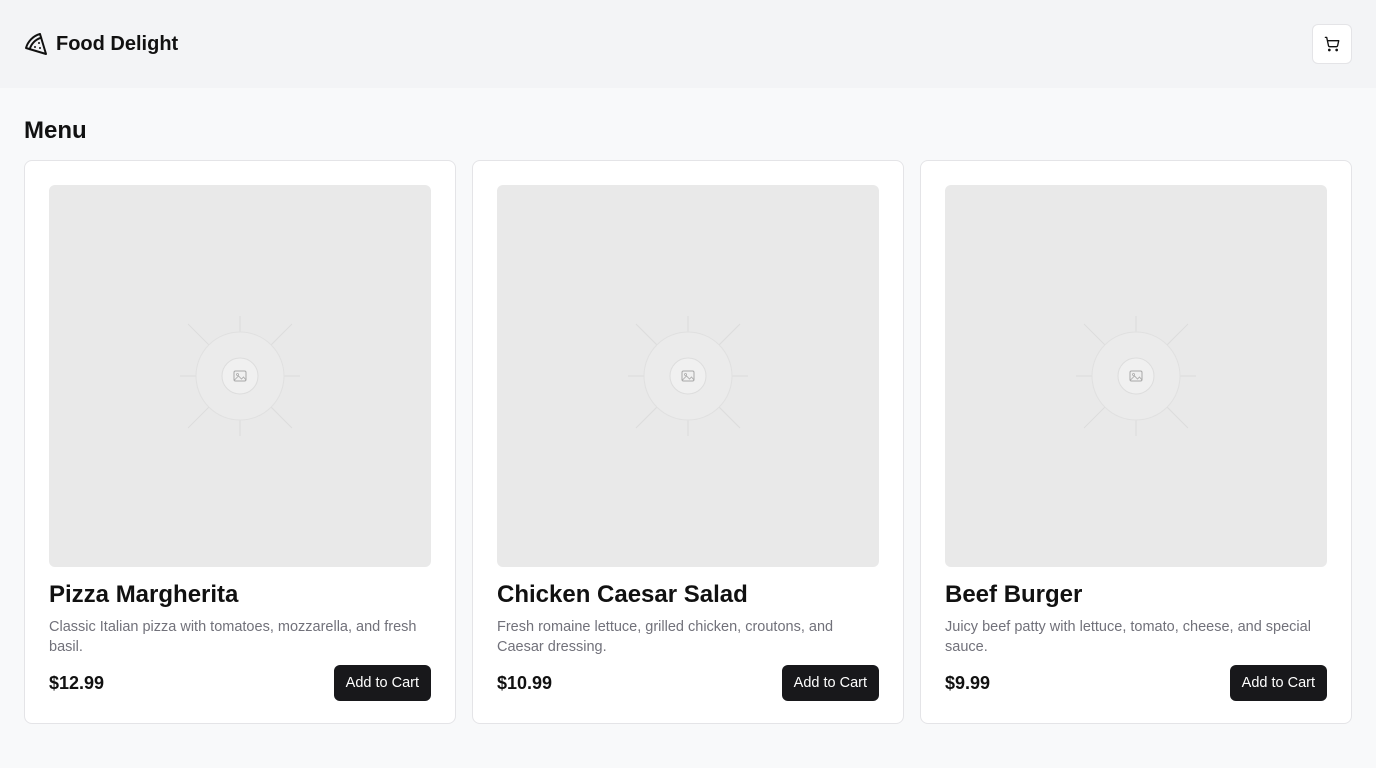  Describe the element at coordinates (622, 594) in the screenshot. I see `item-name: Chicken Caesar Salad` at that location.